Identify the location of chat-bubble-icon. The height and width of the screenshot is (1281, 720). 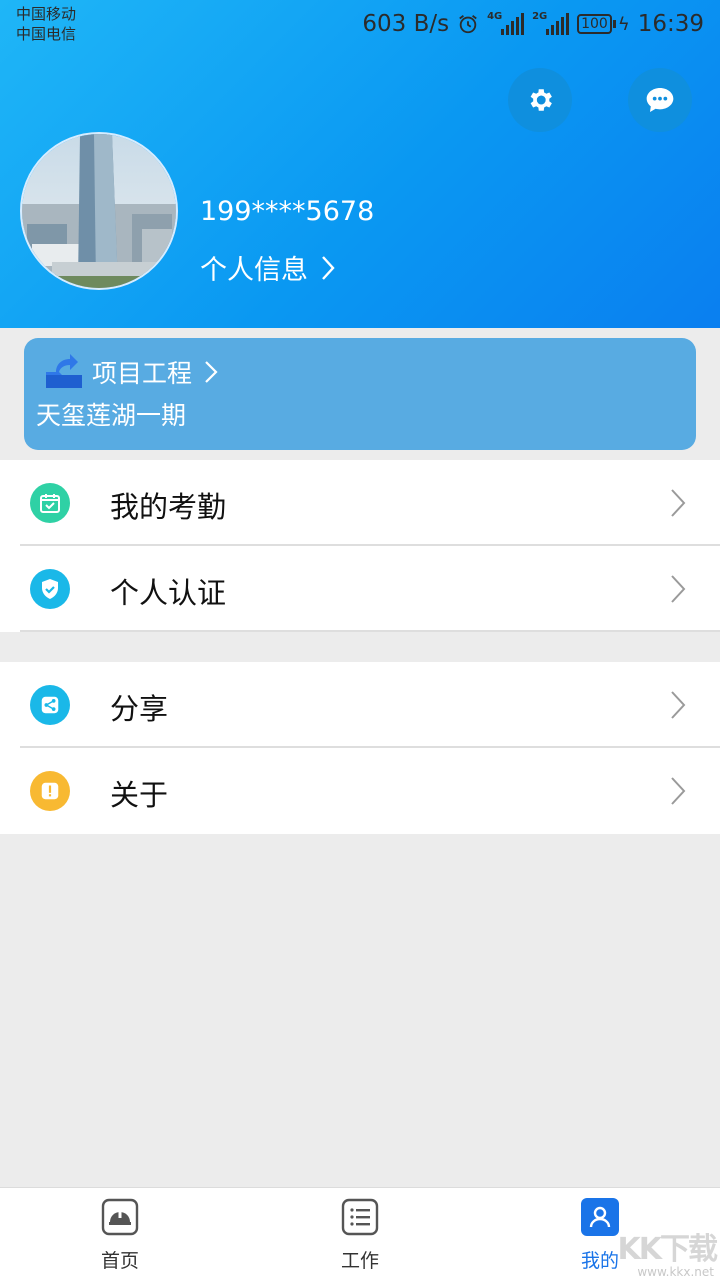
(660, 100).